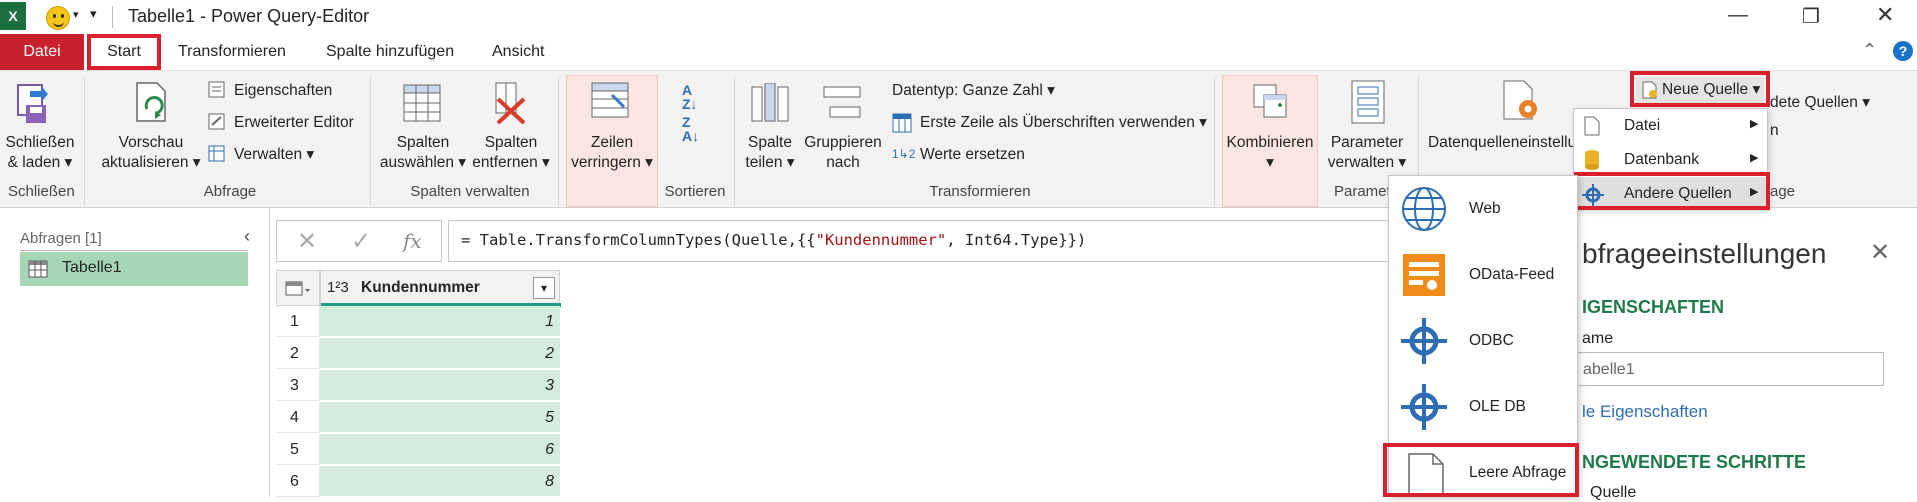  What do you see at coordinates (134, 269) in the screenshot?
I see `query-item-tabelle1: Tabelle1` at bounding box center [134, 269].